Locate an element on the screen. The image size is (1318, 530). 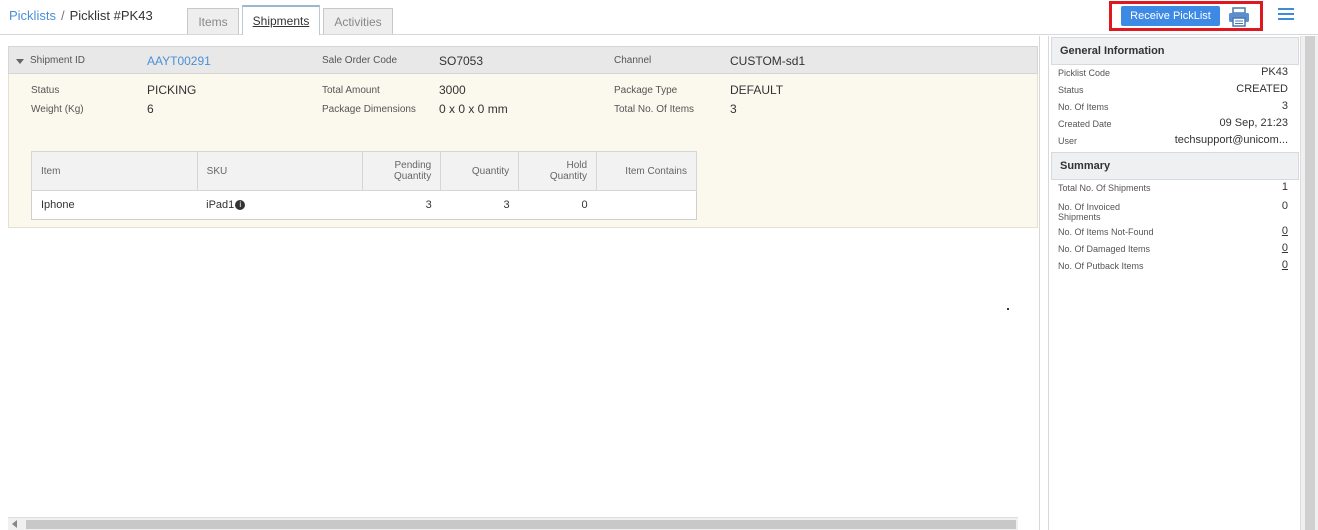
breadcrumb-picklists-link: Picklists is located at coordinates (32, 15).